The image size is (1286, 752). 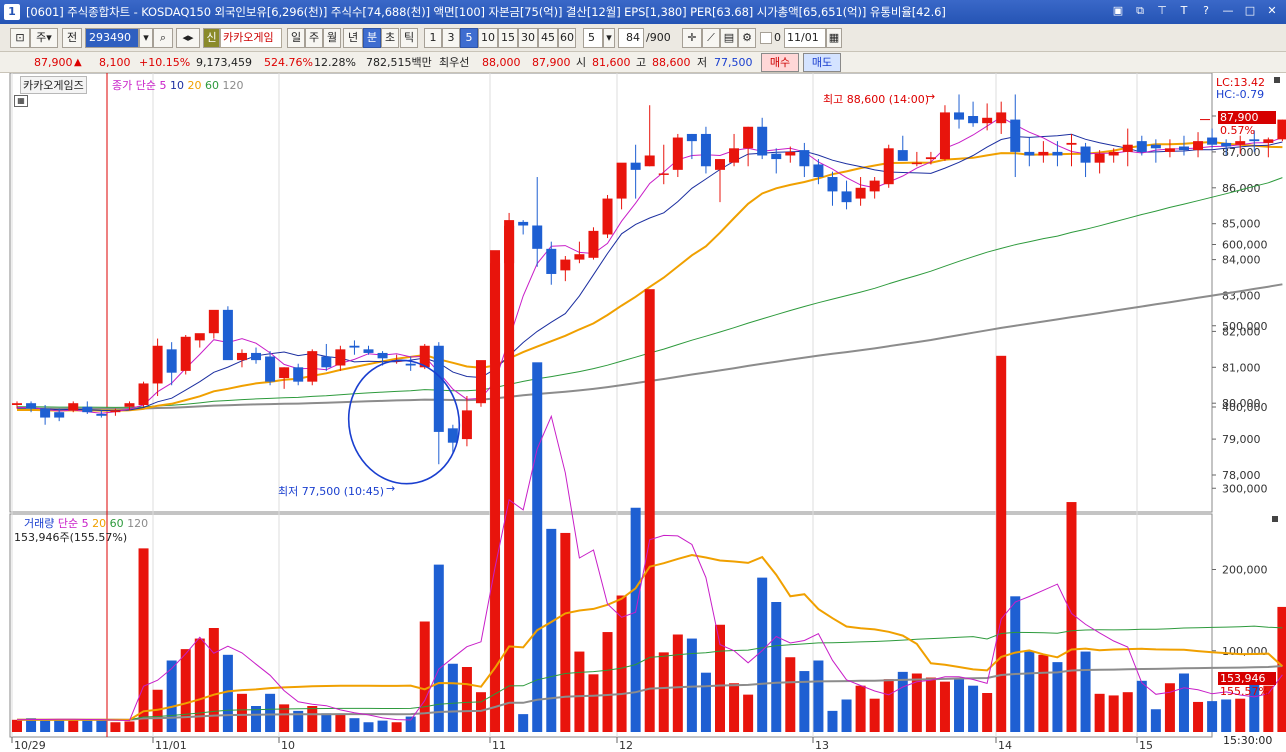 What do you see at coordinates (171, 745) in the screenshot?
I see `x-axis-label: 11/01` at bounding box center [171, 745].